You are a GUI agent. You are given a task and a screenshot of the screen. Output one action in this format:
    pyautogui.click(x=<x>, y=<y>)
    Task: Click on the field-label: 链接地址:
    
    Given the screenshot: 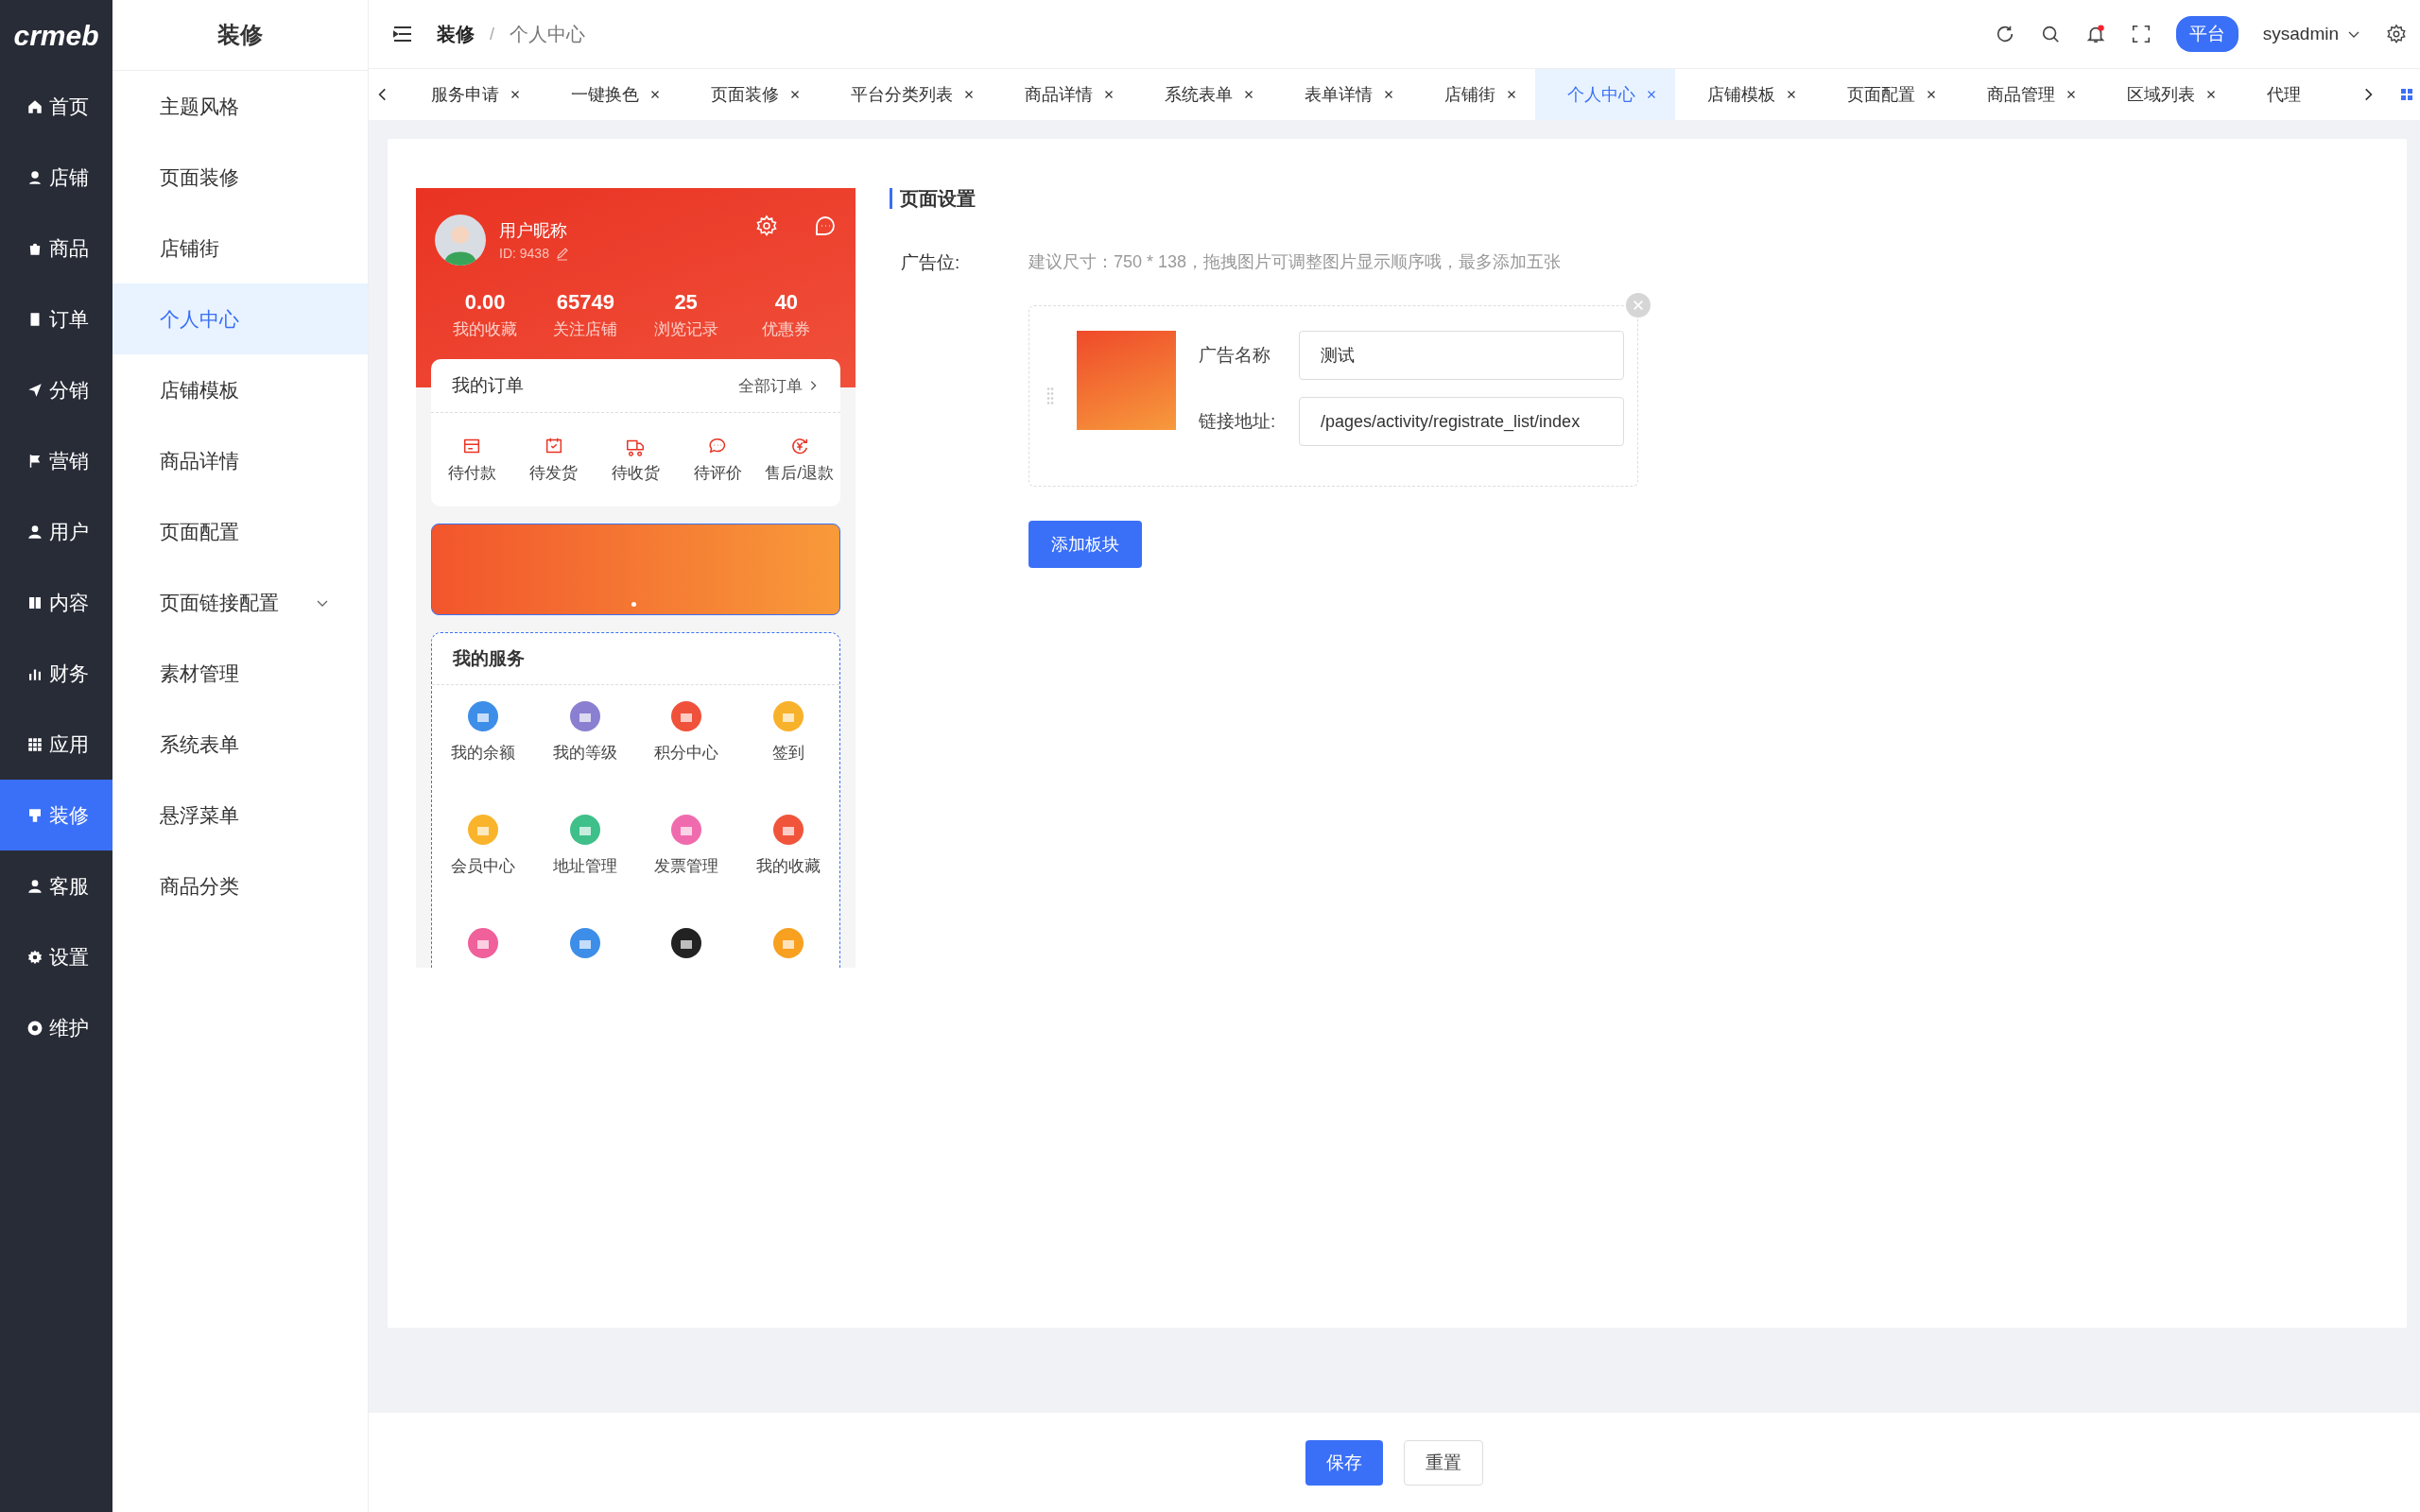 What is the action you would take?
    pyautogui.click(x=1238, y=421)
    